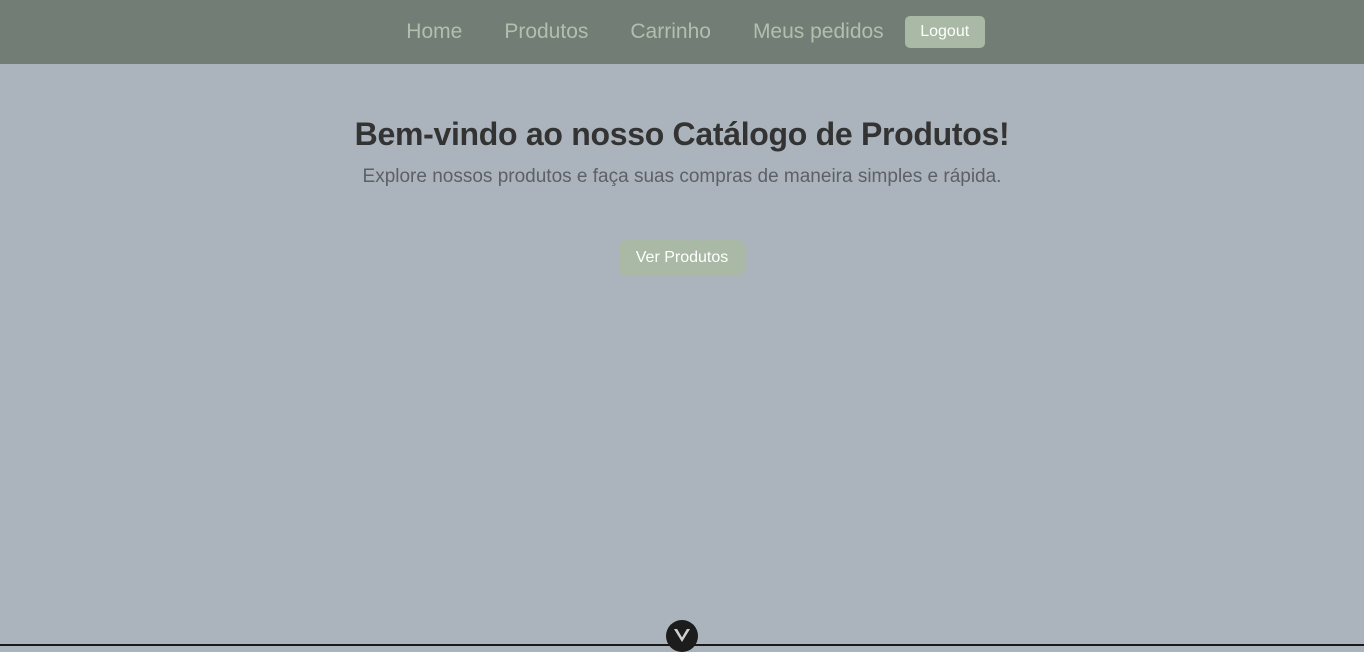  I want to click on nav-link-produtos: Produtos, so click(546, 32).